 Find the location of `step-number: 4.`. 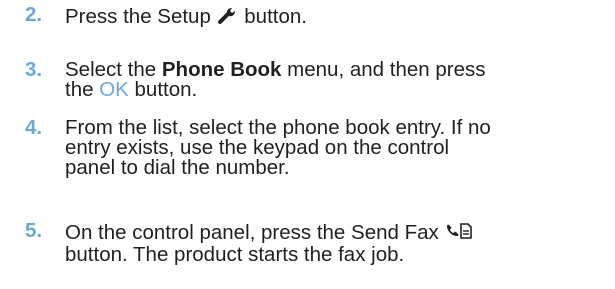

step-number: 4. is located at coordinates (34, 127).